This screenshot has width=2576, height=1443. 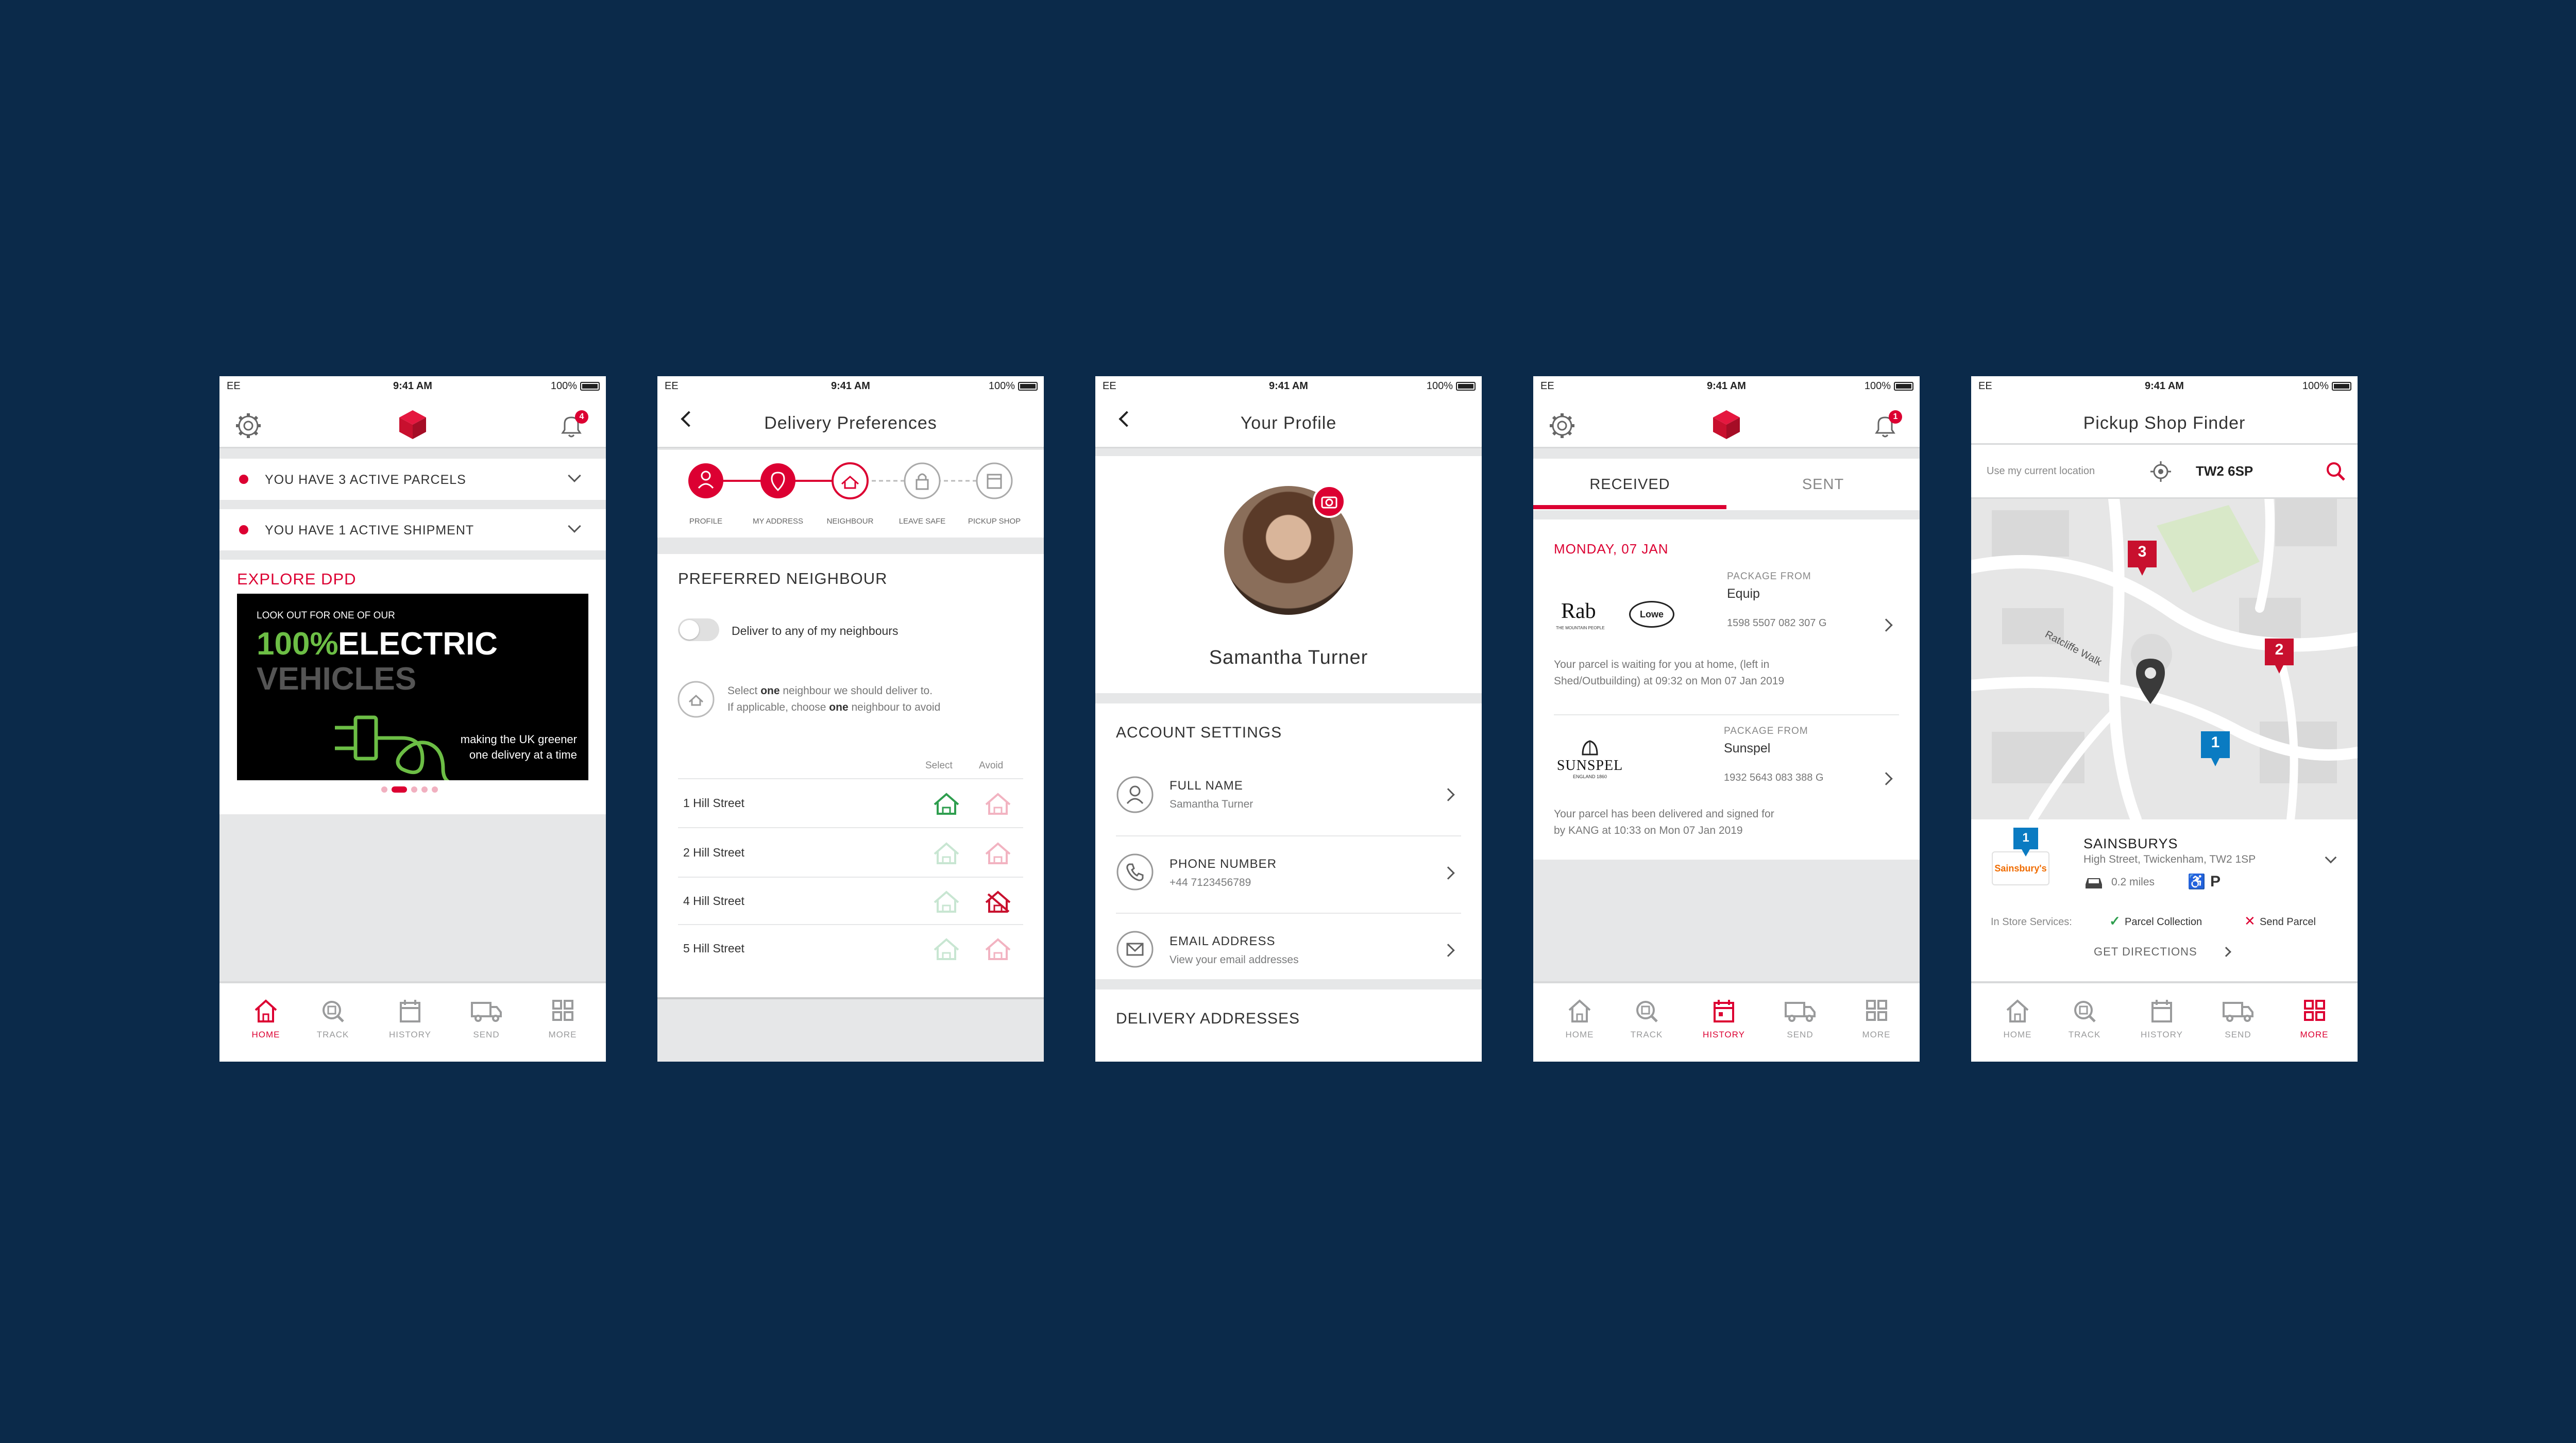 I want to click on carousel-dots, so click(x=412, y=797).